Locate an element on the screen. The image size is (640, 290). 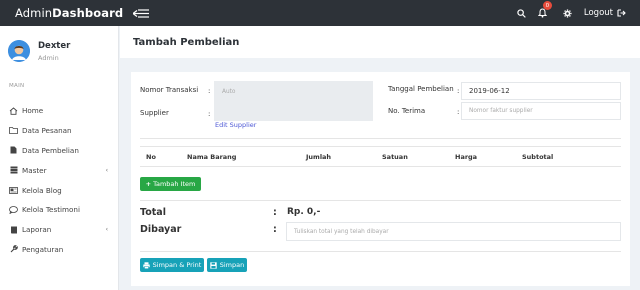
sidebar-item-label: Master is located at coordinates (34, 170).